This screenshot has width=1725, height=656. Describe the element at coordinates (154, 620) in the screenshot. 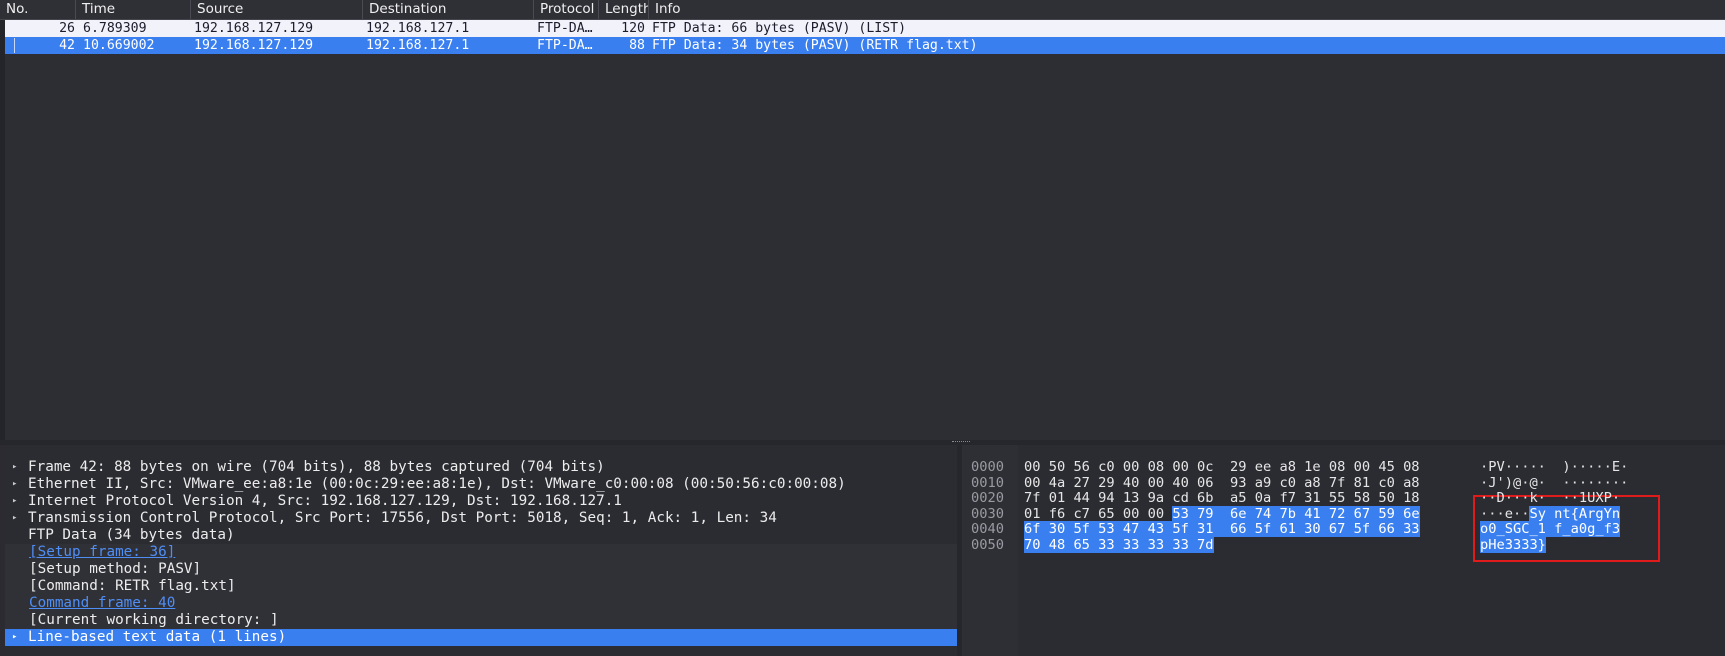

I see `tree-item-label: [Current working directory: ]` at that location.